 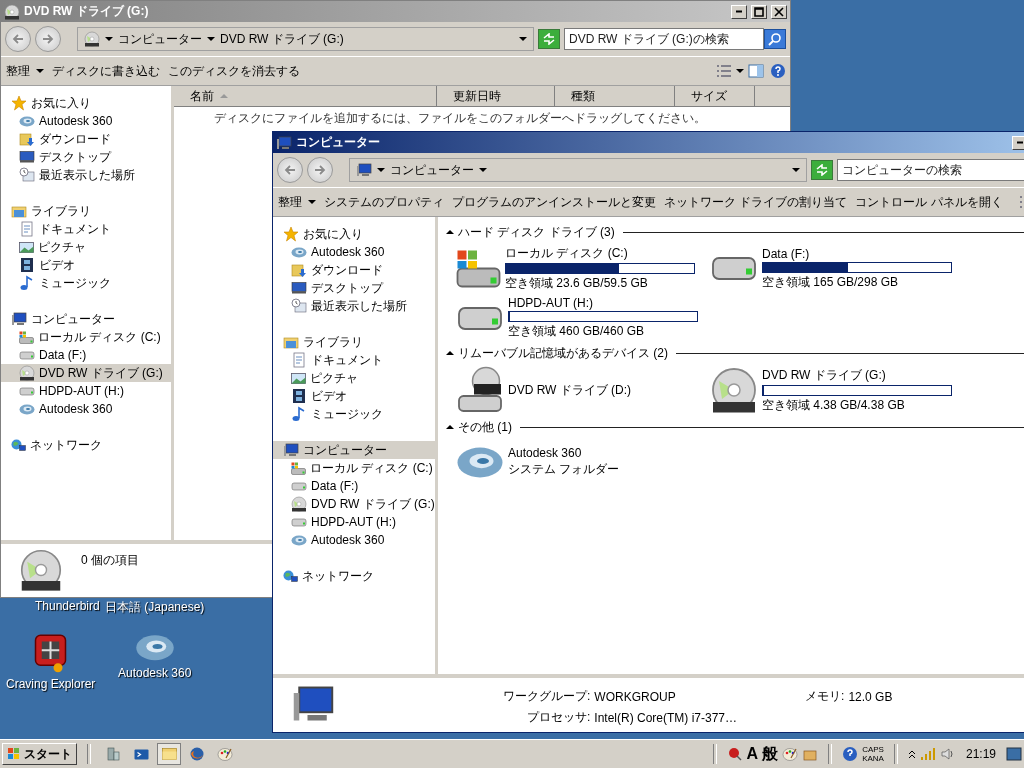 What do you see at coordinates (234, 71) in the screenshot?
I see `command-button: このディスクを消去する` at bounding box center [234, 71].